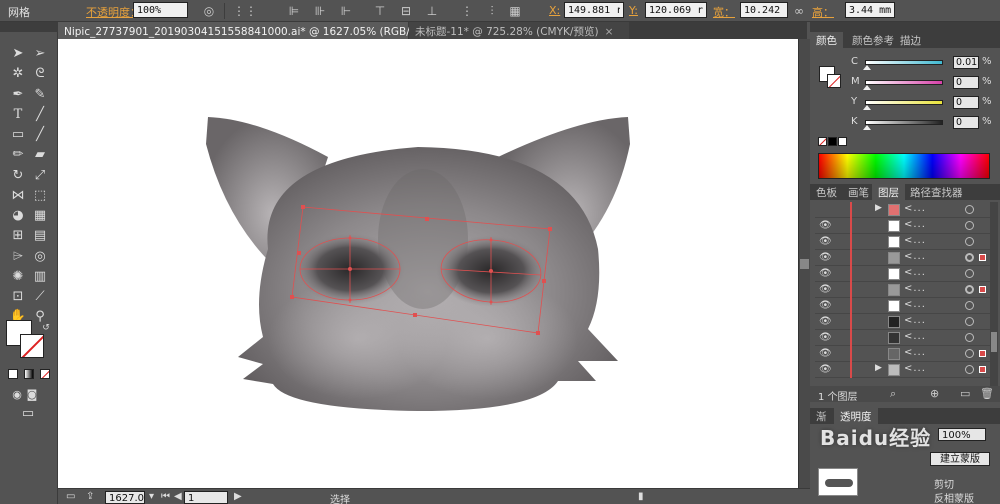 The height and width of the screenshot is (504, 1000). Describe the element at coordinates (936, 192) in the screenshot. I see `tab-pathfinder: 路径查找器` at that location.